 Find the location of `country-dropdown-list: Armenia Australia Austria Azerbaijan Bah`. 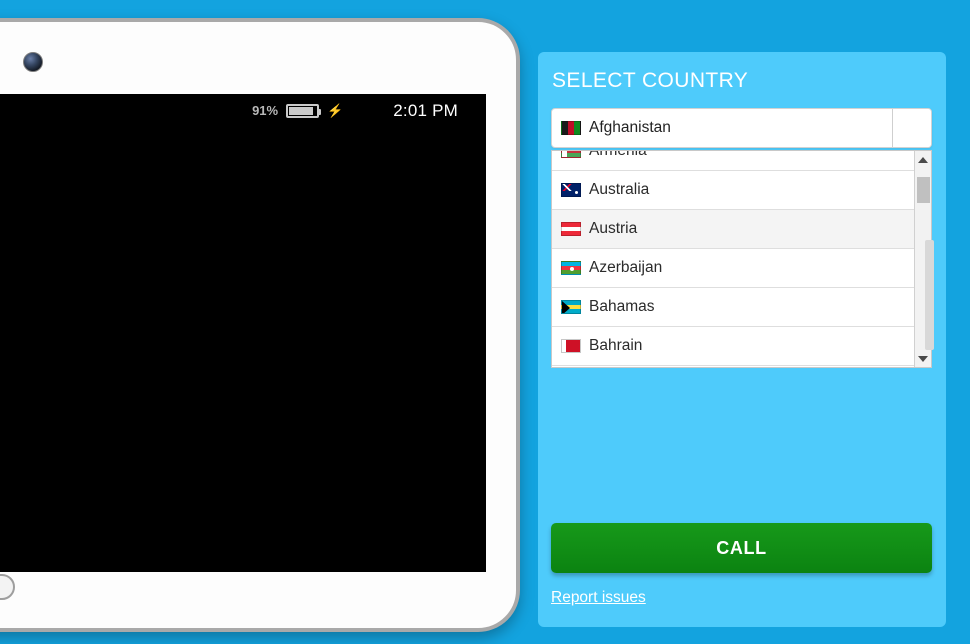

country-dropdown-list: Armenia Australia Austria Azerbaijan Bah is located at coordinates (741, 259).